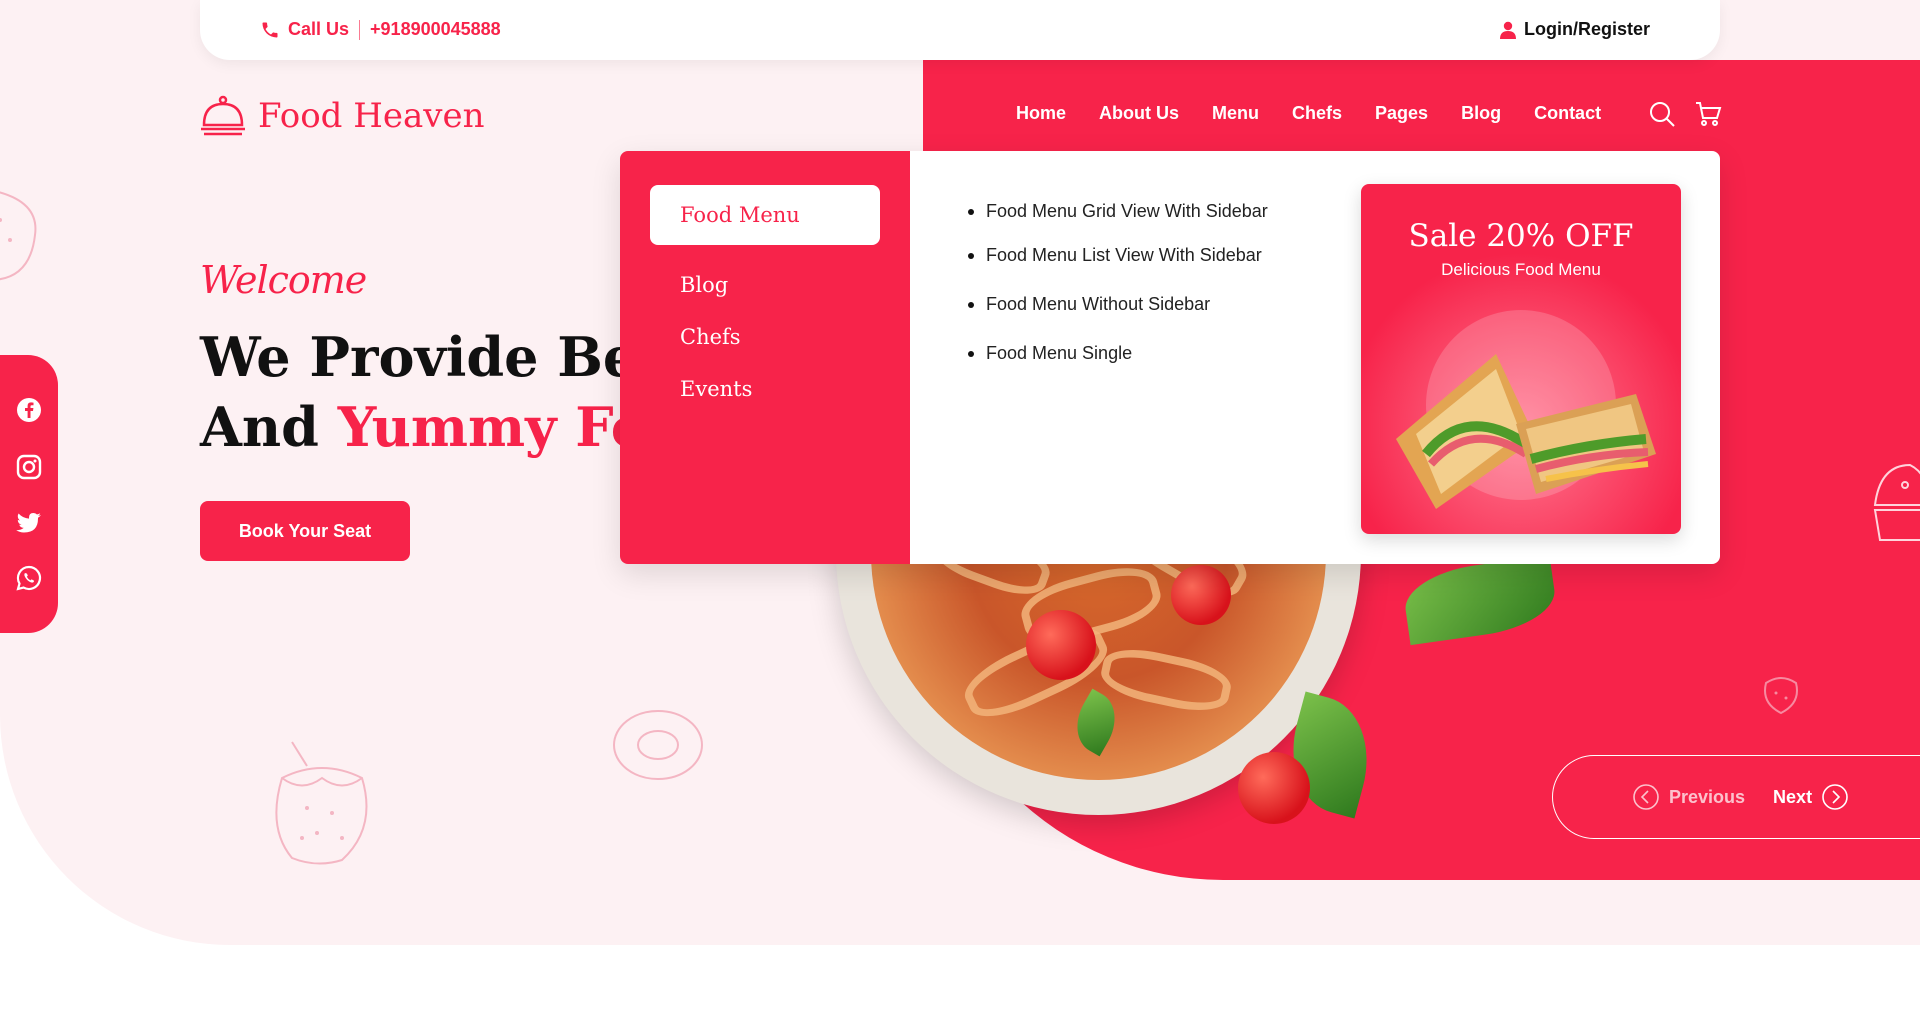 The width and height of the screenshot is (1920, 1010). I want to click on search-icon, so click(1662, 114).